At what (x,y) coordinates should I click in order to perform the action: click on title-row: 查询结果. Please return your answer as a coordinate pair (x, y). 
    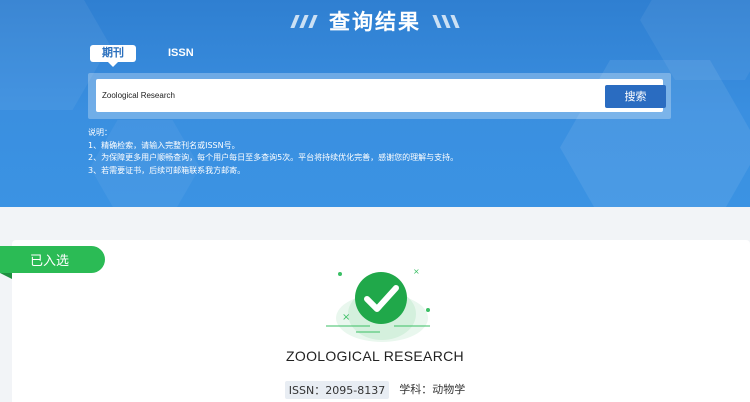
    Looking at the image, I should click on (375, 21).